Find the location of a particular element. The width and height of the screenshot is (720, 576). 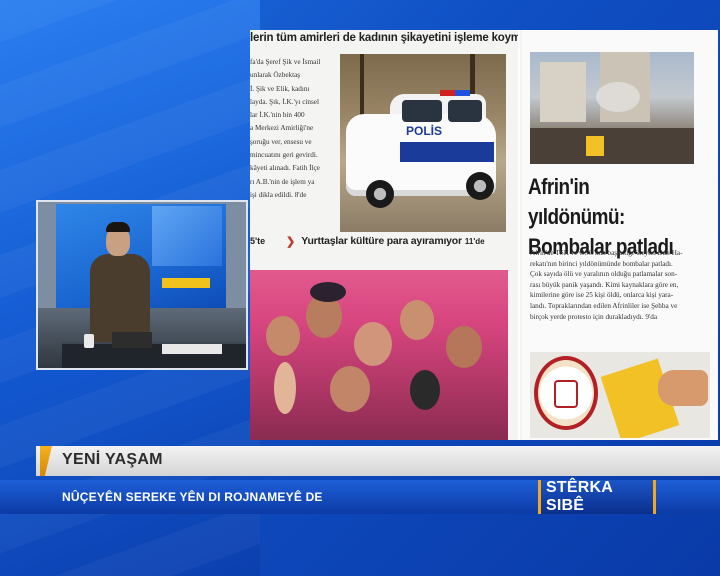

video-wall-inset is located at coordinates (187, 236).